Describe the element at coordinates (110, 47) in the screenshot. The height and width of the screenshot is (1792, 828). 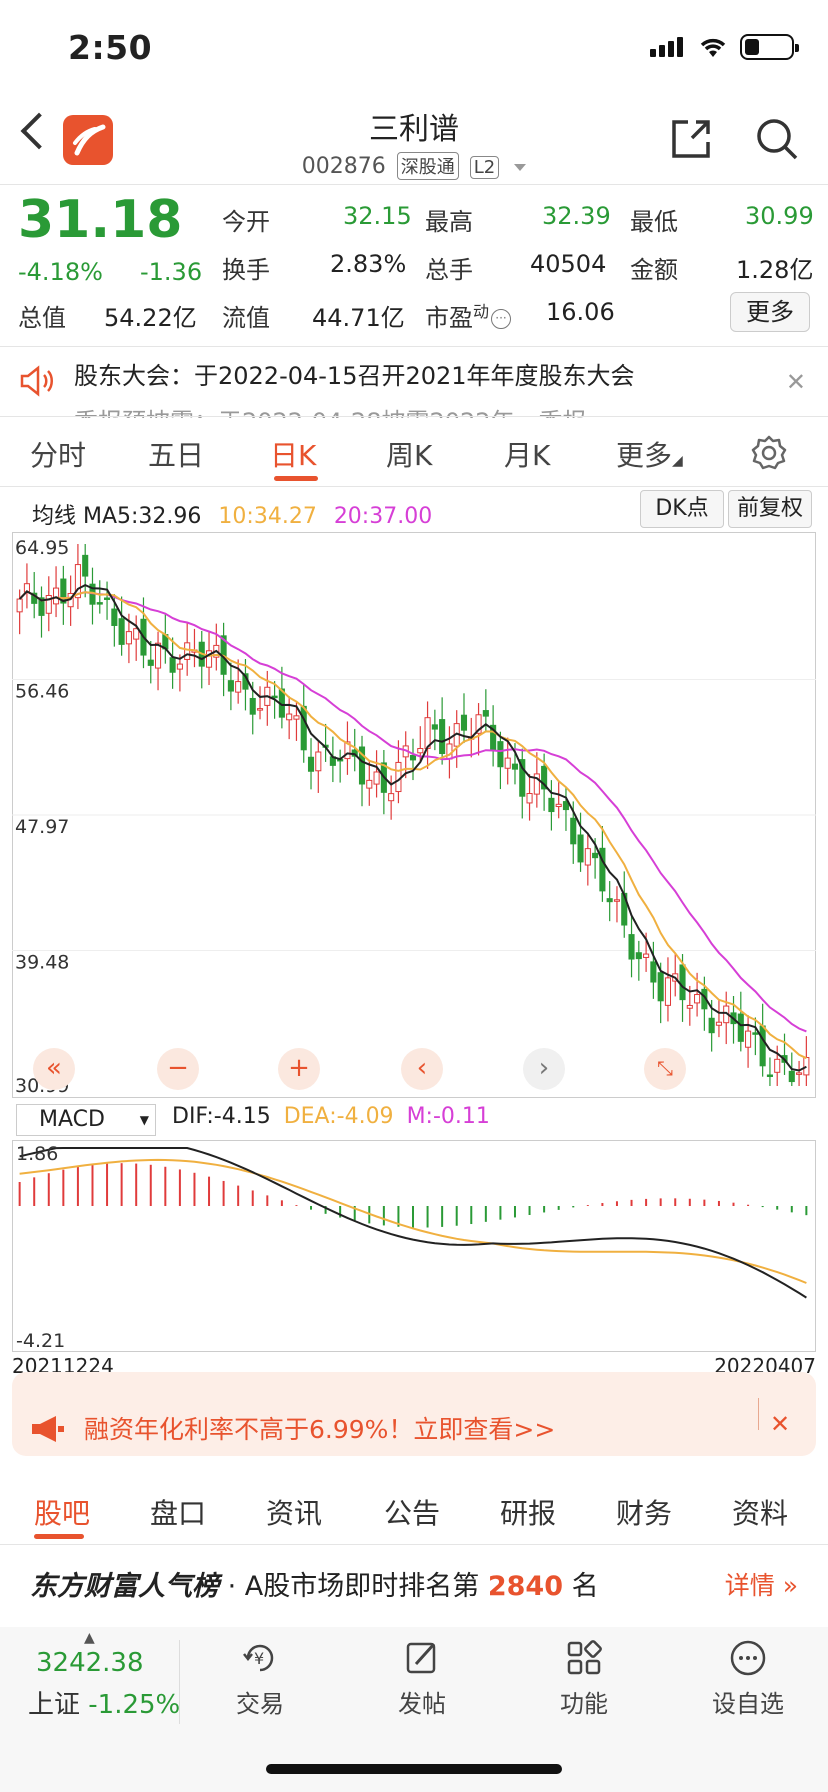
I see `status-time: 2:50` at that location.